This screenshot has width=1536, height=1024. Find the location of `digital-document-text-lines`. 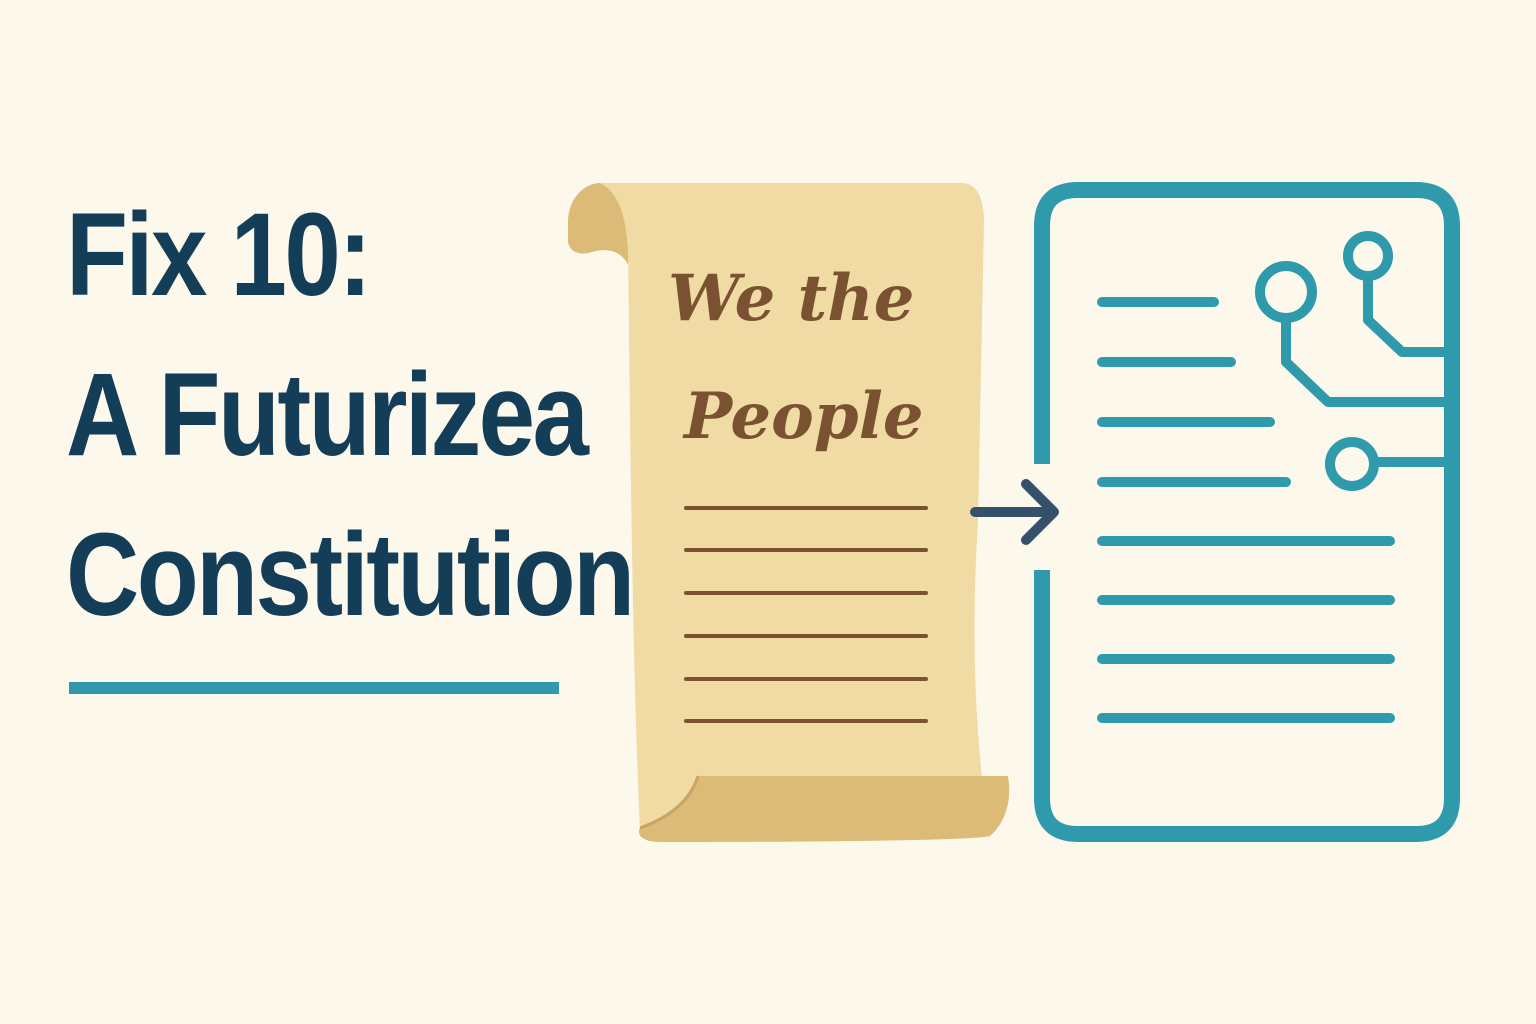

digital-document-text-lines is located at coordinates (1246, 510).